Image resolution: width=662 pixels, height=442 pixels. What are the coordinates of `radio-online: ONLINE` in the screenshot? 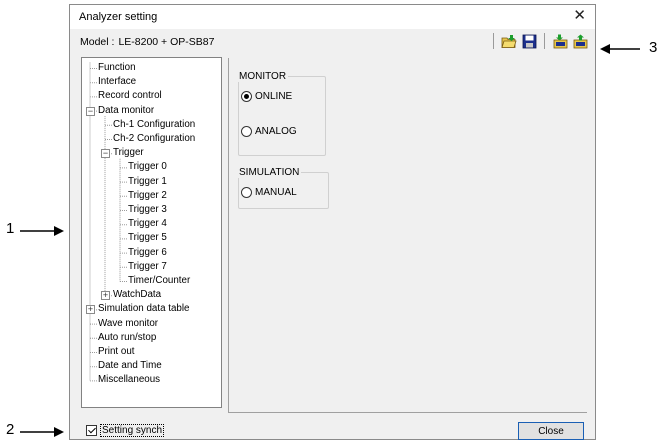 It's located at (266, 96).